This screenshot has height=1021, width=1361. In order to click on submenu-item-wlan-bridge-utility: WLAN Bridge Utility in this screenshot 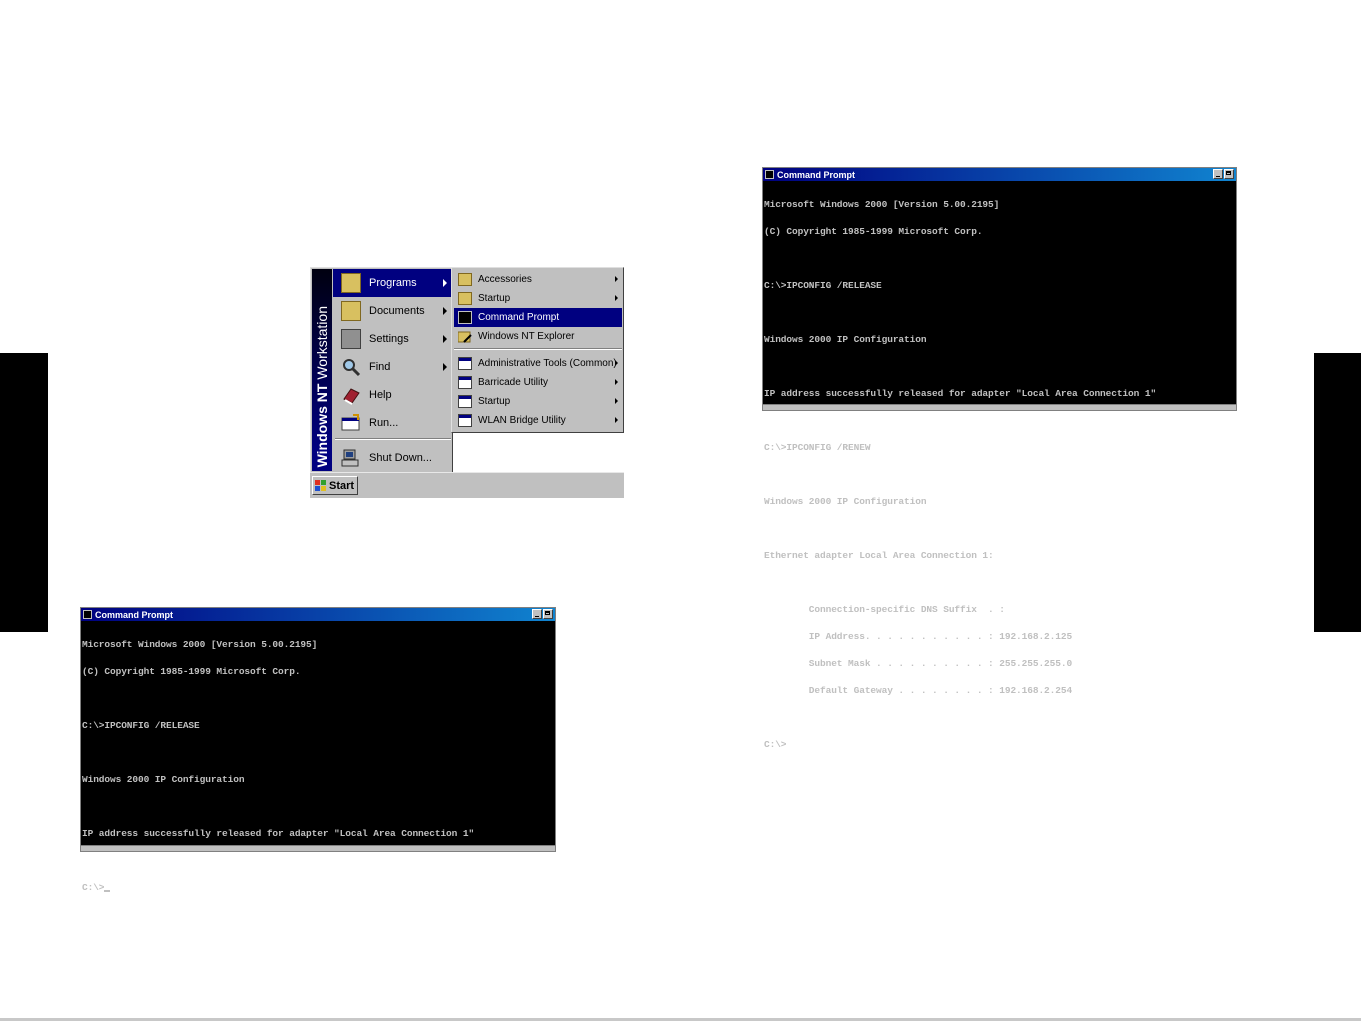, I will do `click(538, 420)`.